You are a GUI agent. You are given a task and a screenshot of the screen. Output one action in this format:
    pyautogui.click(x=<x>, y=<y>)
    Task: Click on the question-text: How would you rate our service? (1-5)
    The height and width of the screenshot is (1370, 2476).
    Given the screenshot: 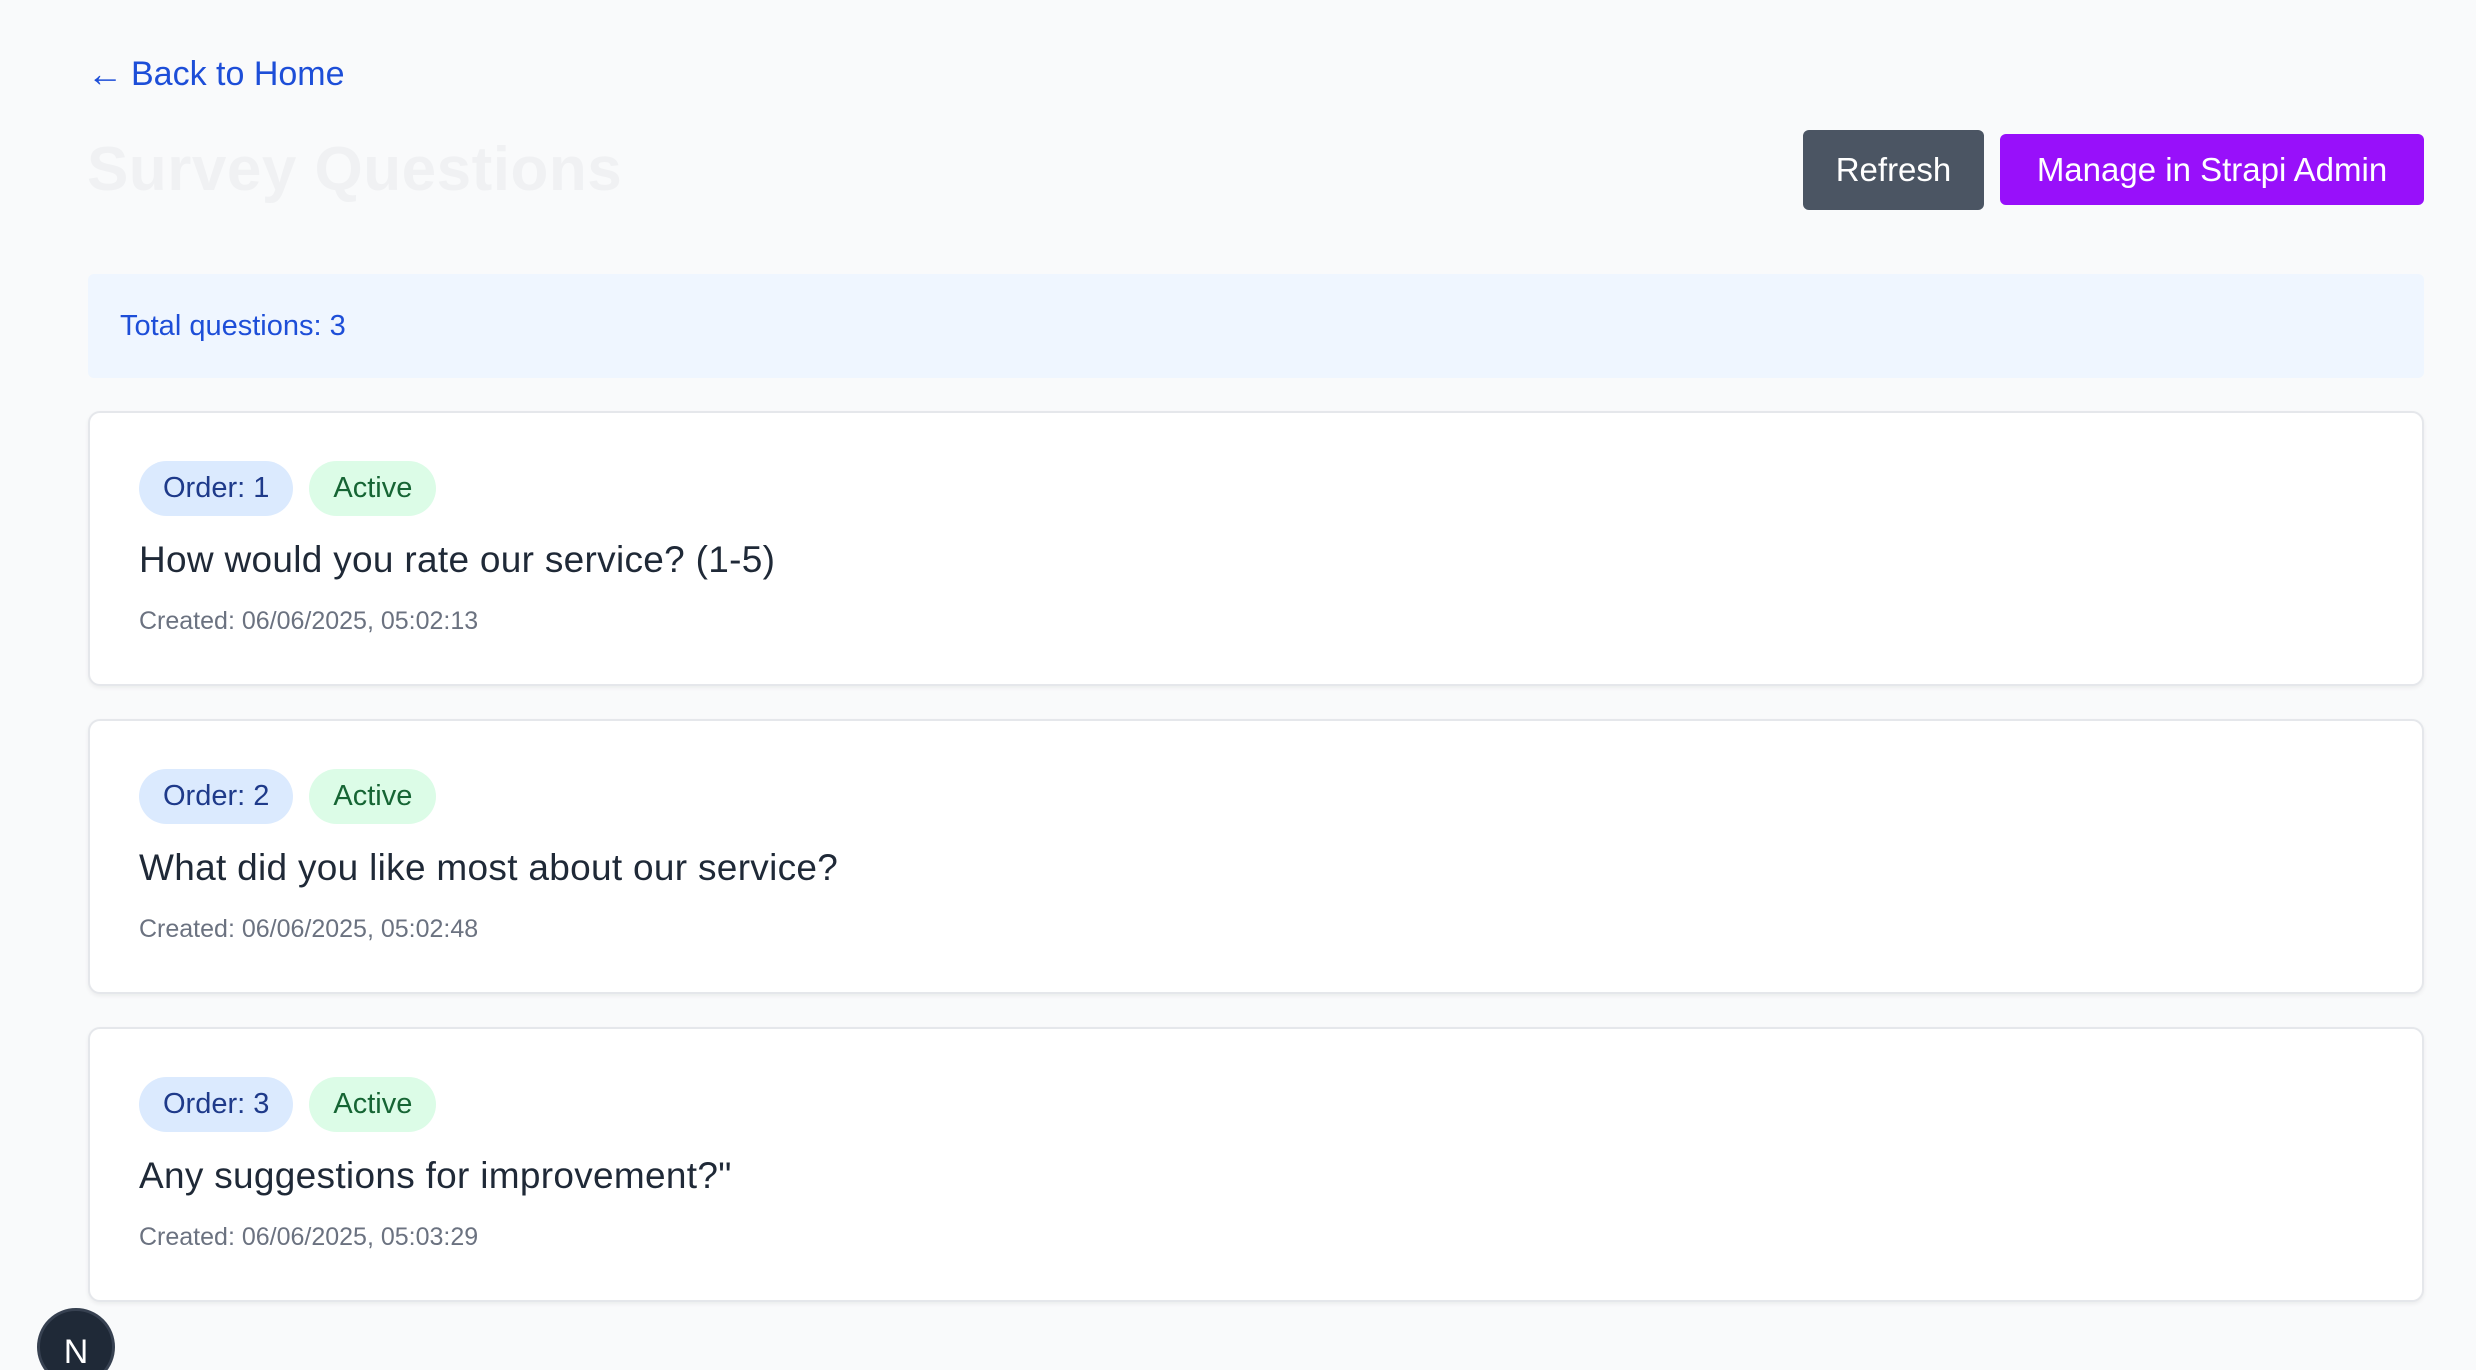 What is the action you would take?
    pyautogui.click(x=457, y=559)
    